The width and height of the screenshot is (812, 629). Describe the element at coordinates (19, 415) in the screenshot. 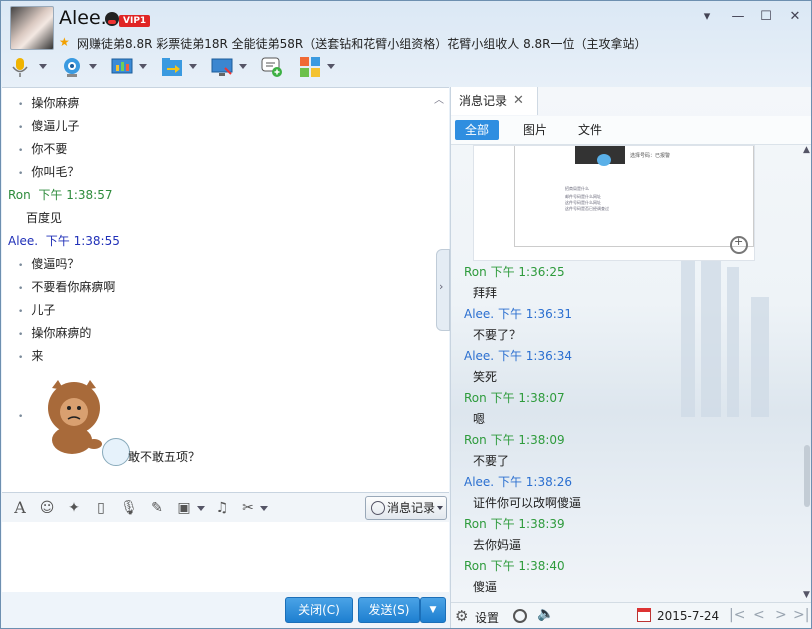

I see `sticker-bullet` at that location.